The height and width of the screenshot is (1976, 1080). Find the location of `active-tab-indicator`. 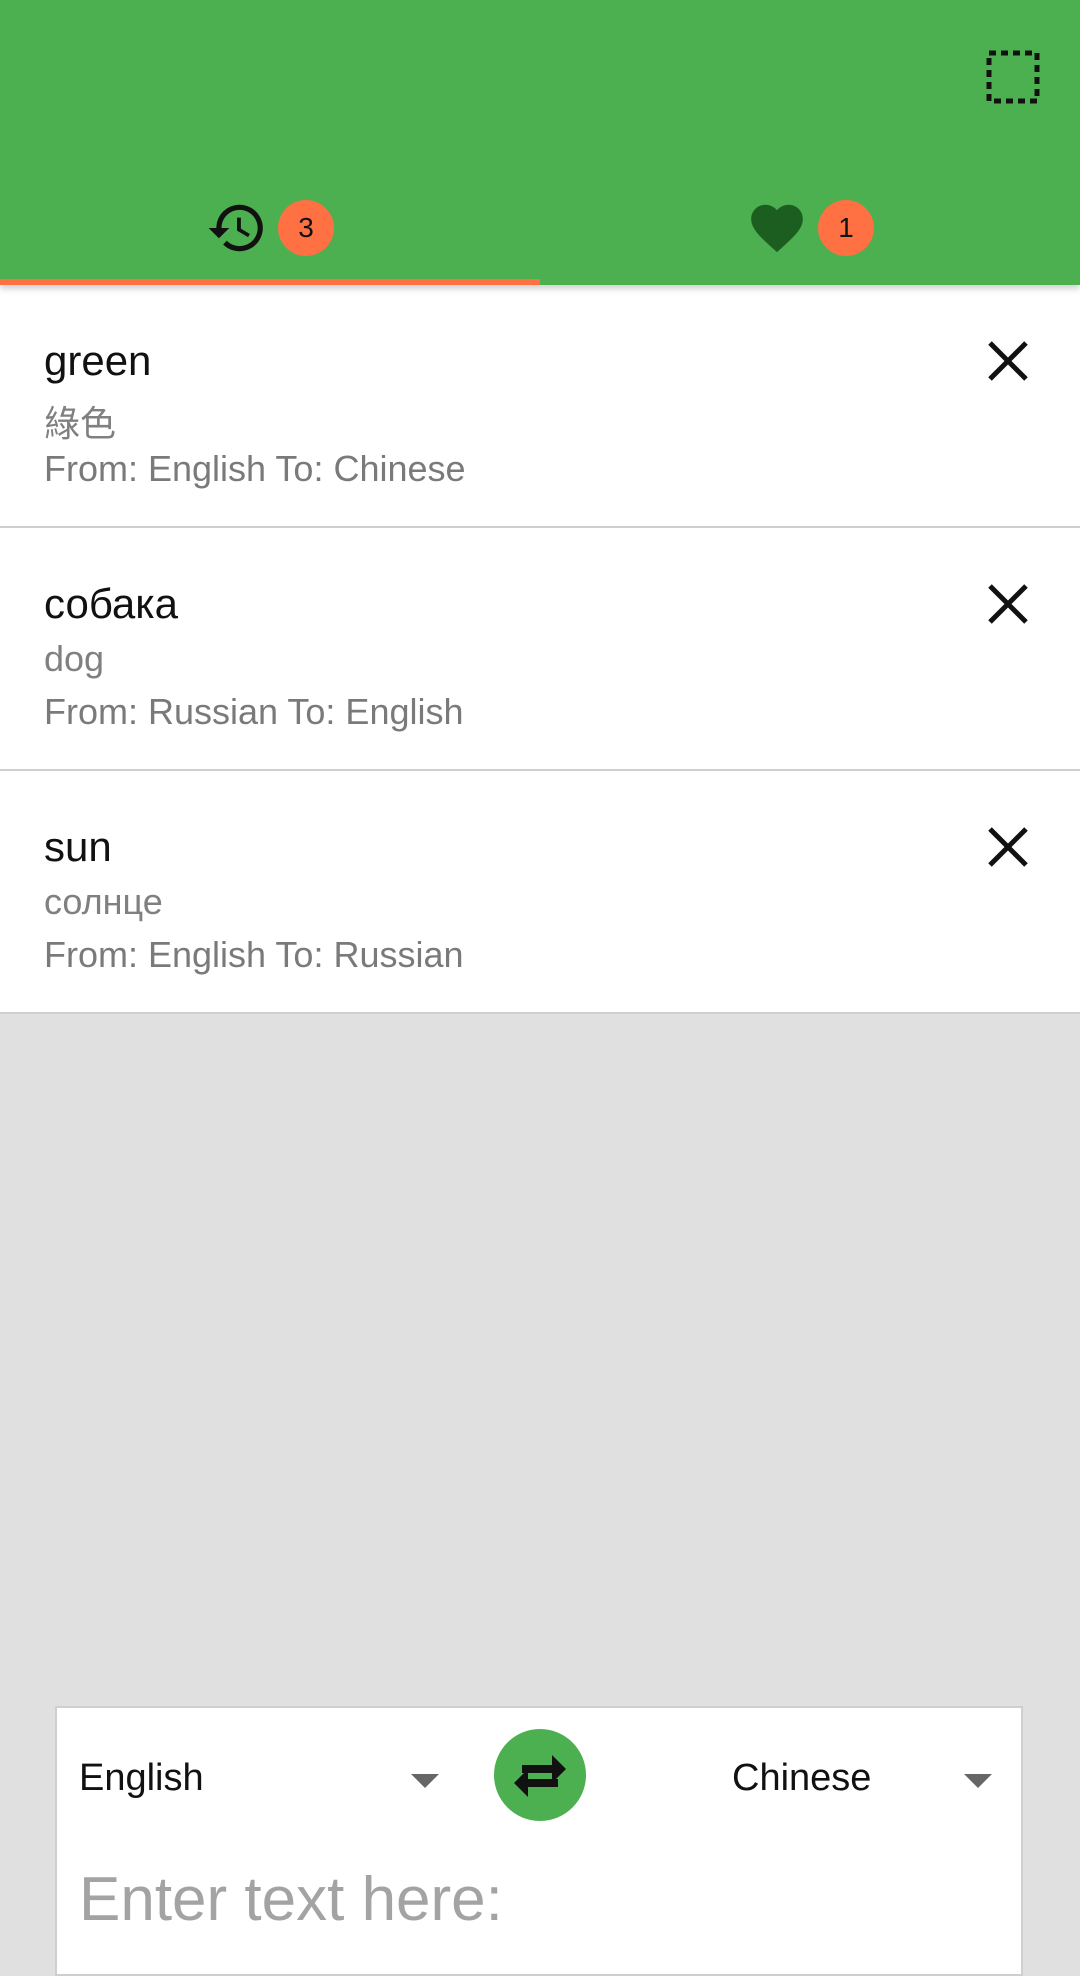

active-tab-indicator is located at coordinates (270, 282).